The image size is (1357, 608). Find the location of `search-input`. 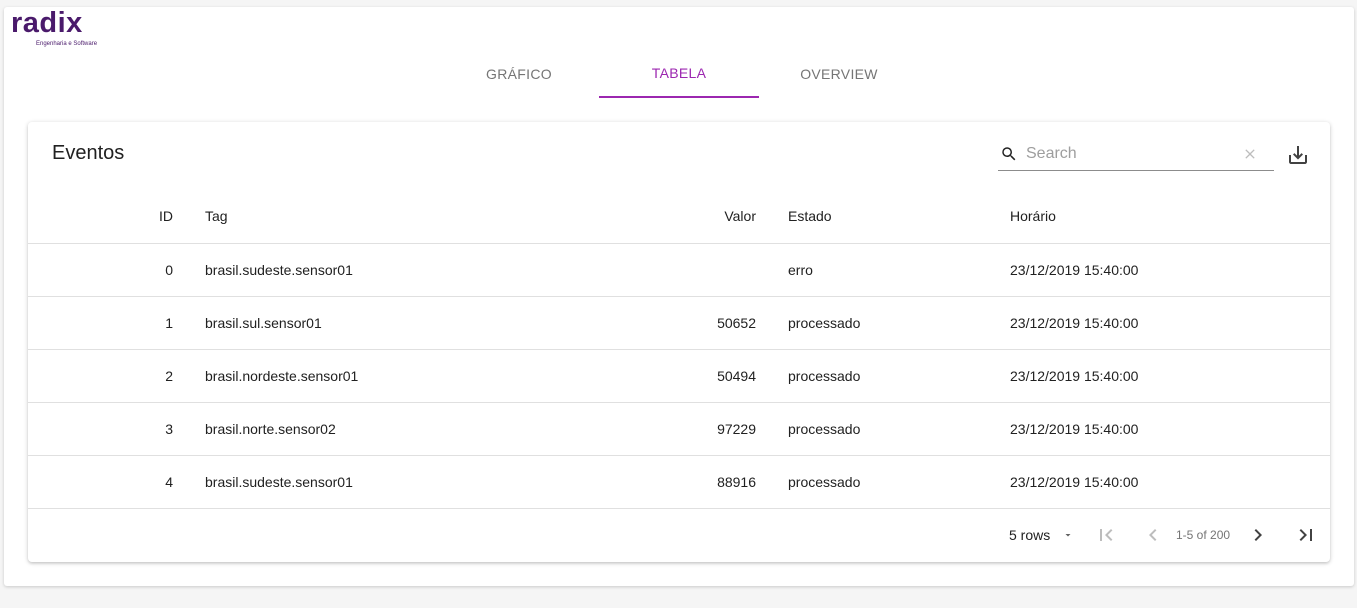

search-input is located at coordinates (1131, 154).